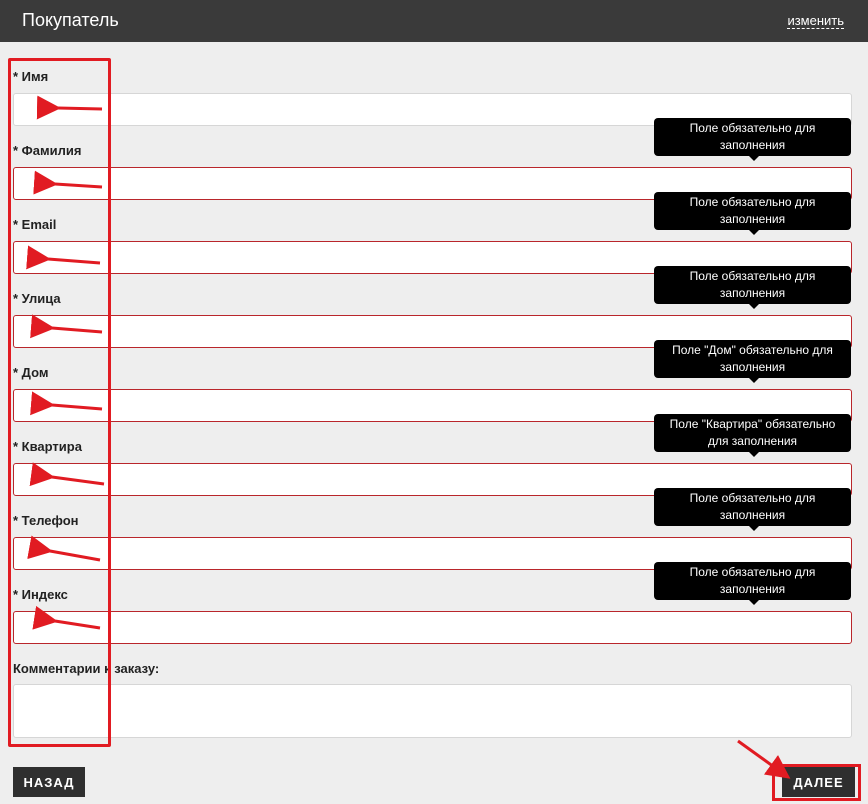 The height and width of the screenshot is (804, 868). What do you see at coordinates (46, 520) in the screenshot?
I see `field-label: * Телефон` at bounding box center [46, 520].